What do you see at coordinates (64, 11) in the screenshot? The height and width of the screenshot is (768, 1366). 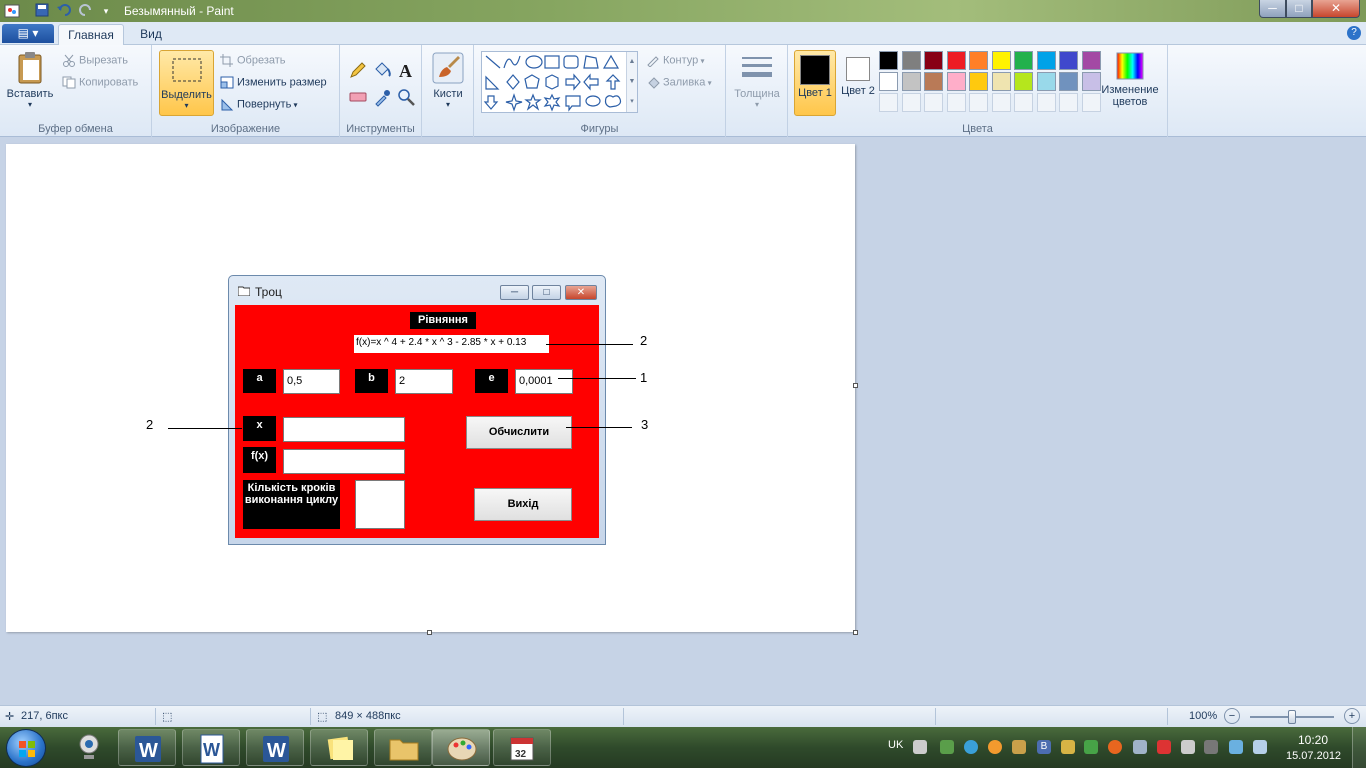 I see `undo-icon` at bounding box center [64, 11].